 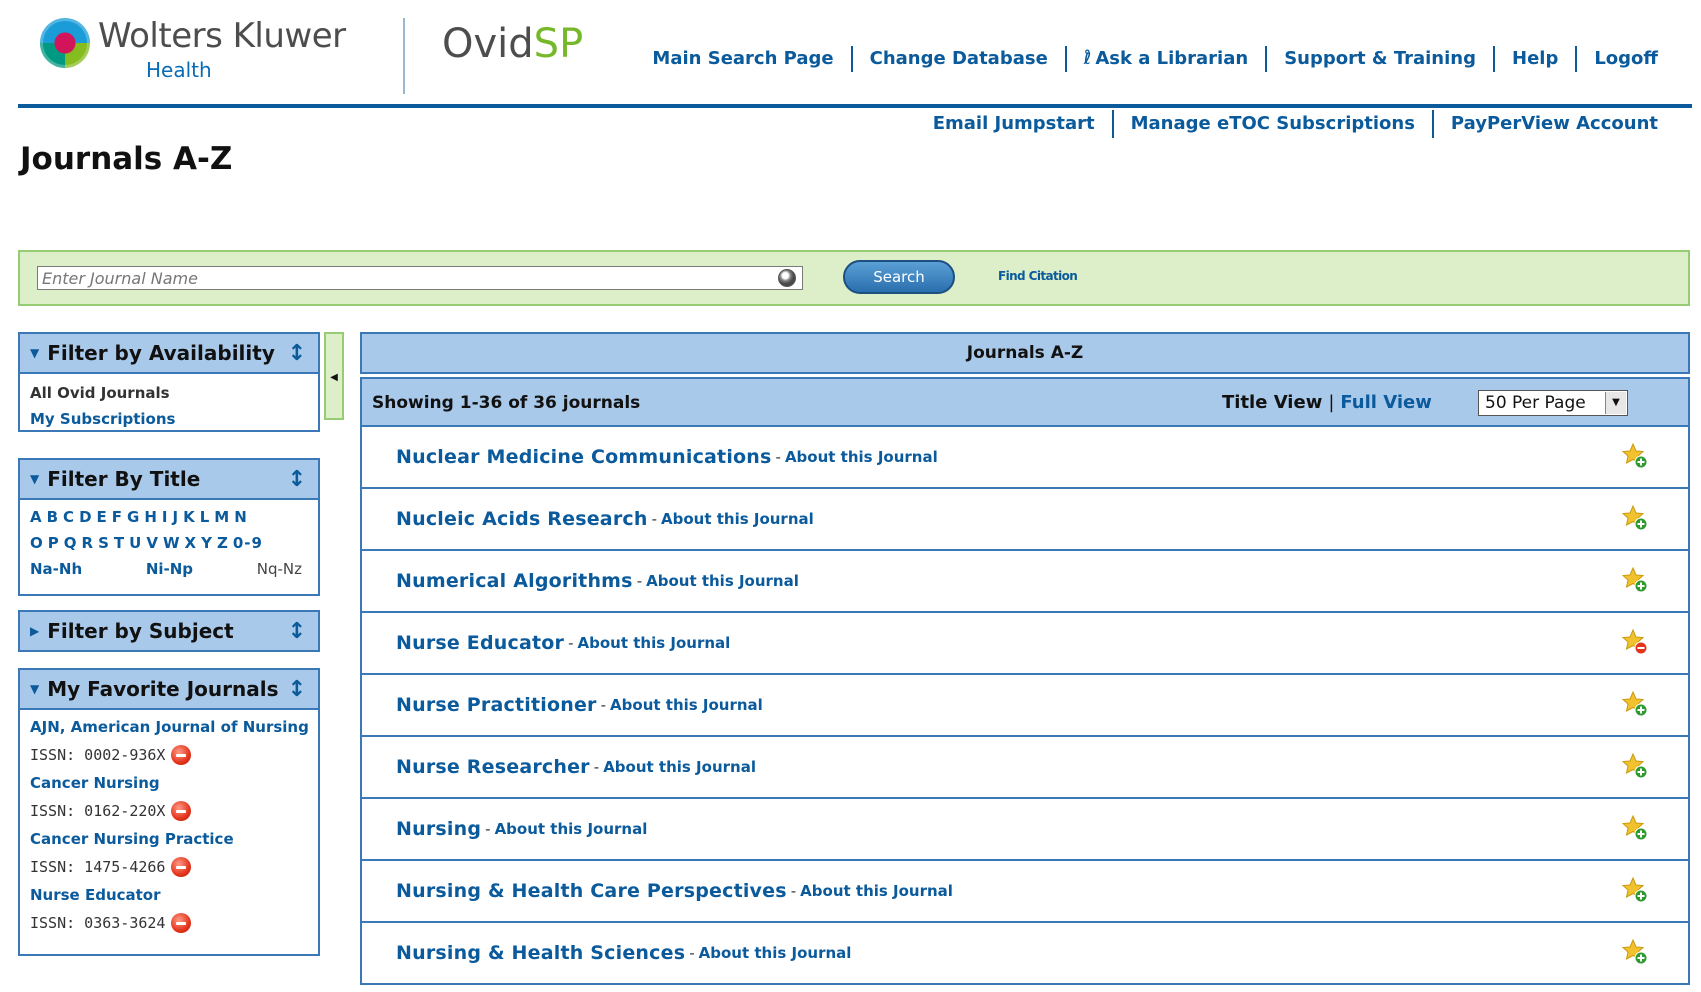 I want to click on favorite-item: Cancer Nursing ISSN: 0162-220X, so click(x=169, y=798).